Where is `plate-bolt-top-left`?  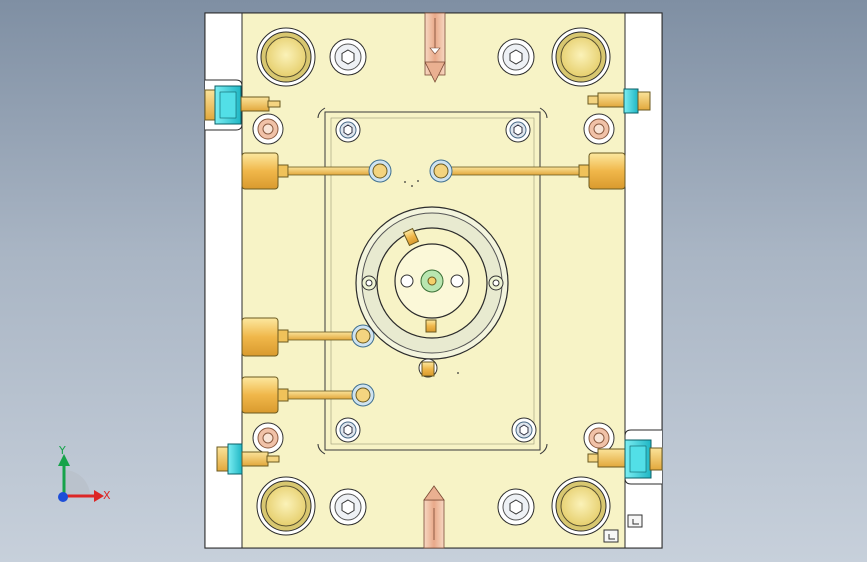
plate-bolt-top-left is located at coordinates (348, 130).